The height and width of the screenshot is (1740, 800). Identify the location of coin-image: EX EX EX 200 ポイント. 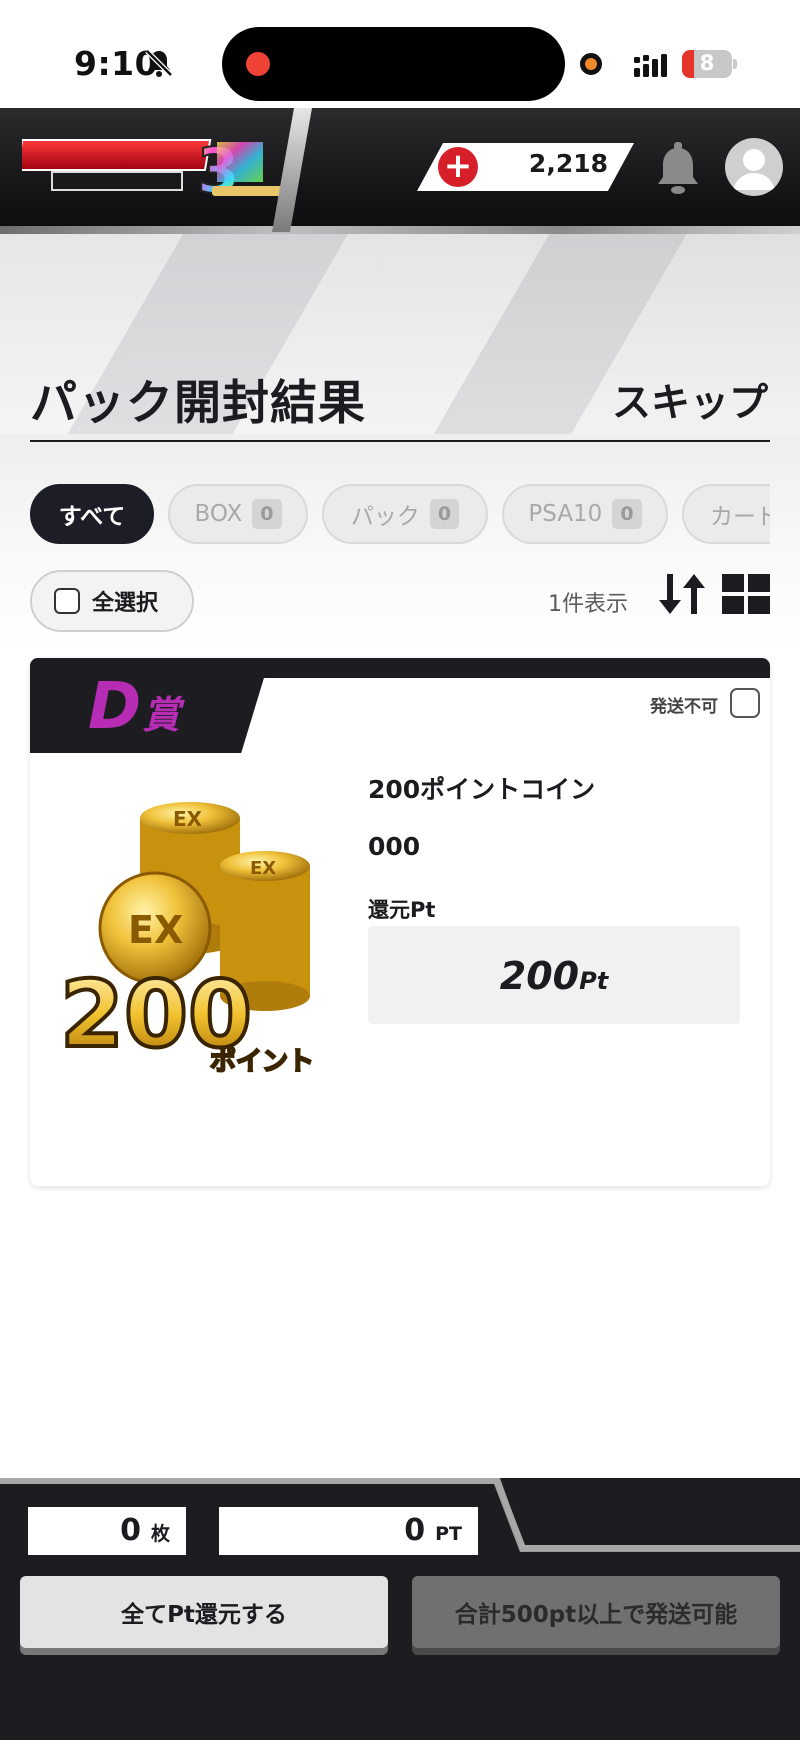
(187, 940).